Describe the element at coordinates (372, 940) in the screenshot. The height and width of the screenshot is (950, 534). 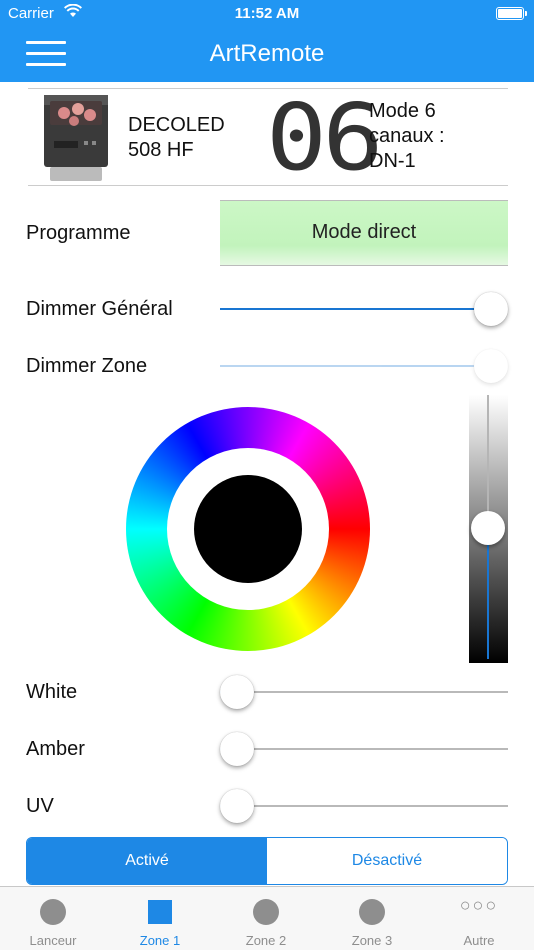
I see `tab-label: Zone 3` at that location.